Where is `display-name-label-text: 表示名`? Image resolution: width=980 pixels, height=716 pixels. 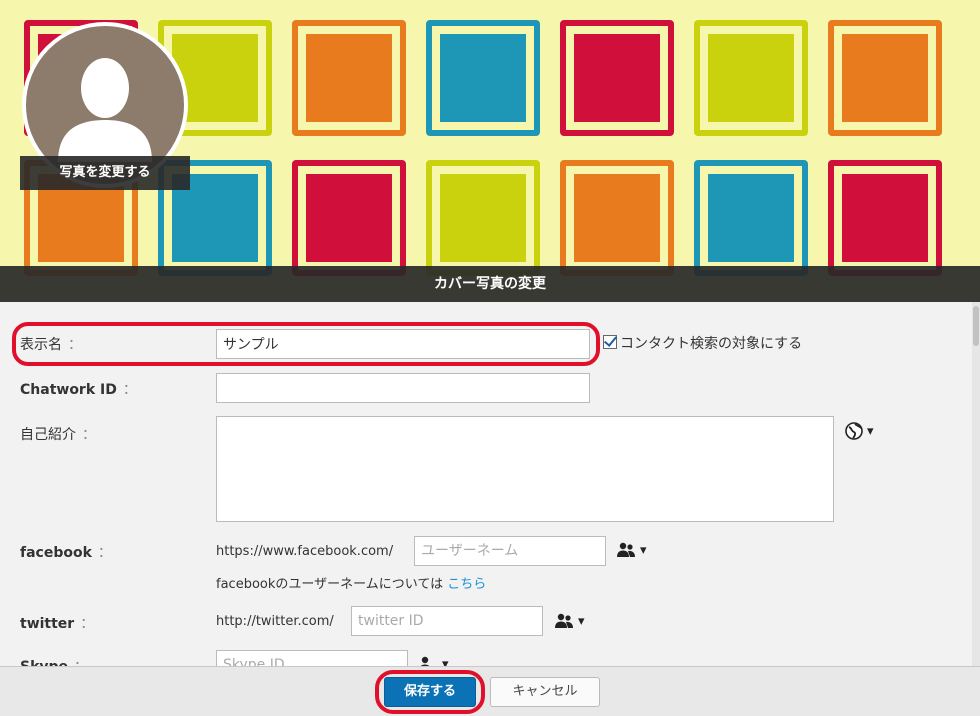 display-name-label-text: 表示名 is located at coordinates (41, 345).